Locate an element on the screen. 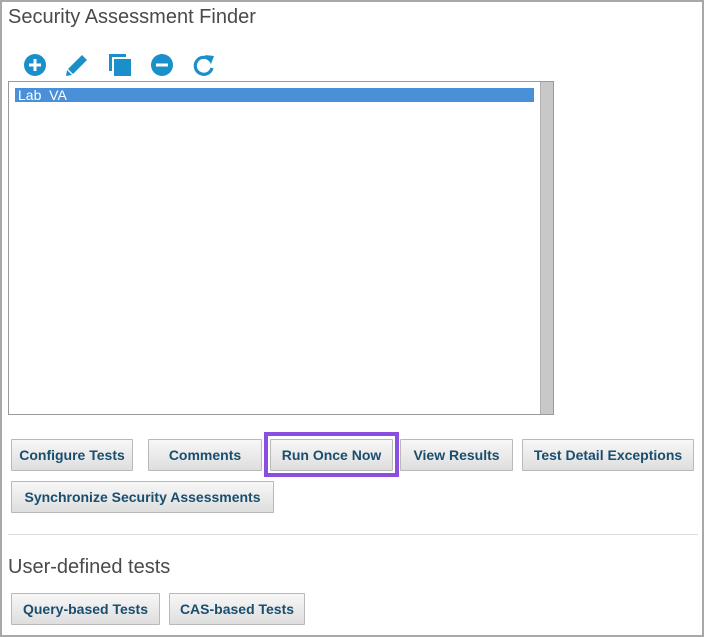  add-icon is located at coordinates (35, 65).